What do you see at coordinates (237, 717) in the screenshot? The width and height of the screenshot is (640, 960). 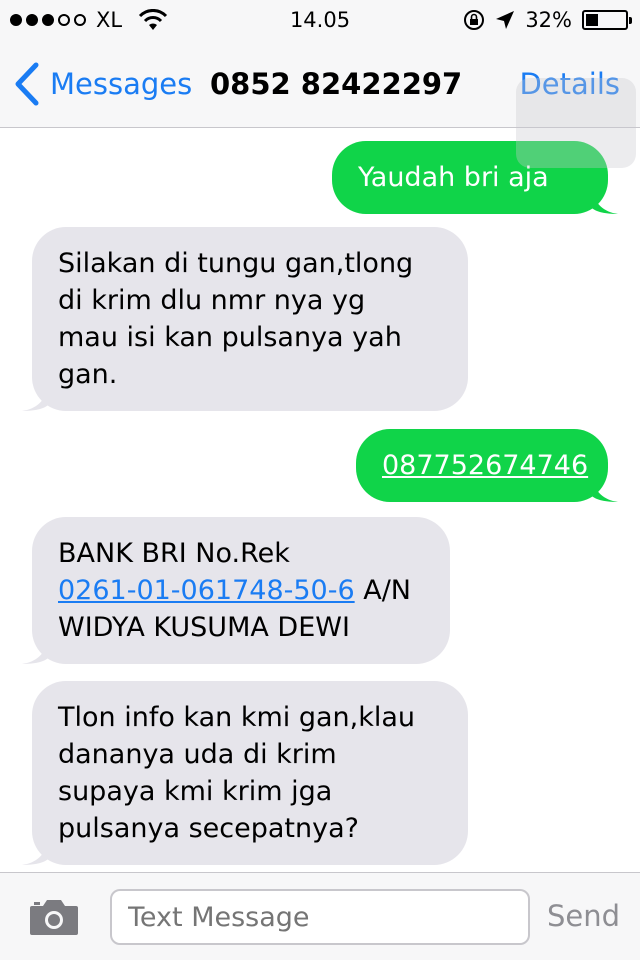 I see `message-line: Tlon info kan kmi gan,klau` at bounding box center [237, 717].